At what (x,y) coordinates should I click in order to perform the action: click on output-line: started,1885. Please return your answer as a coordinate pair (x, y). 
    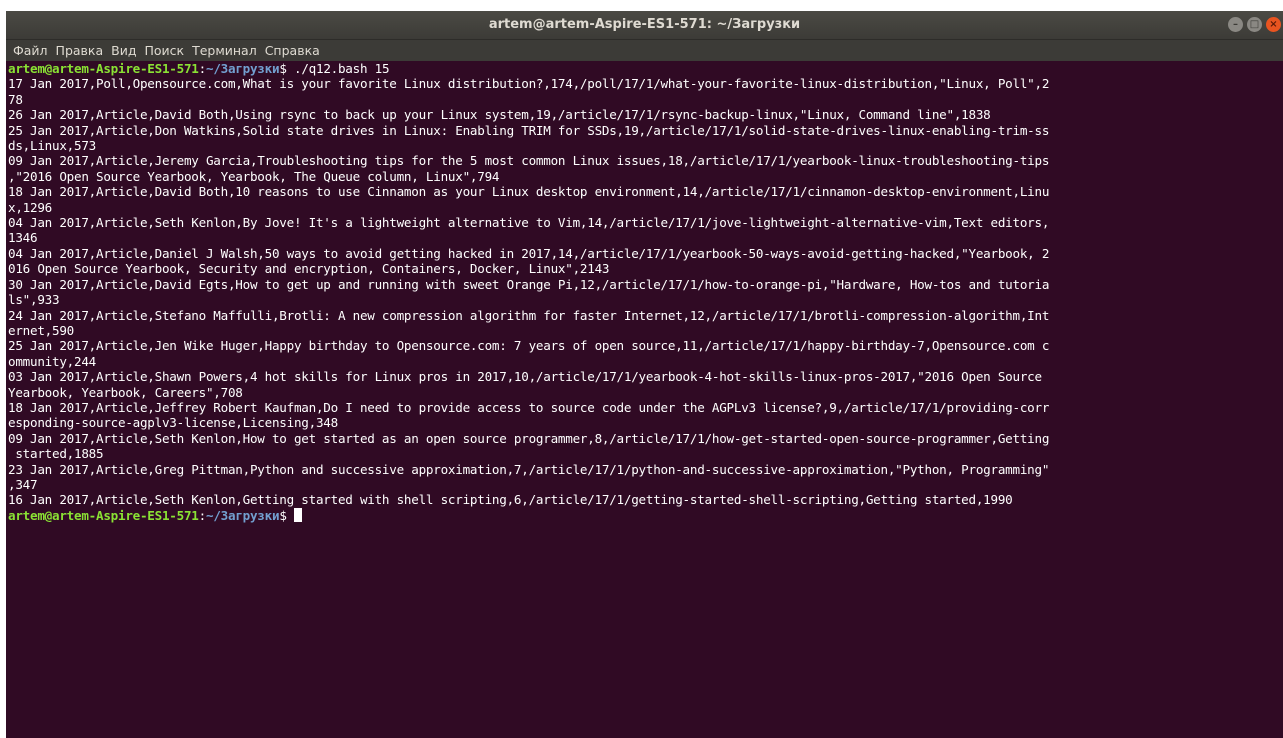
    Looking at the image, I should click on (56, 454).